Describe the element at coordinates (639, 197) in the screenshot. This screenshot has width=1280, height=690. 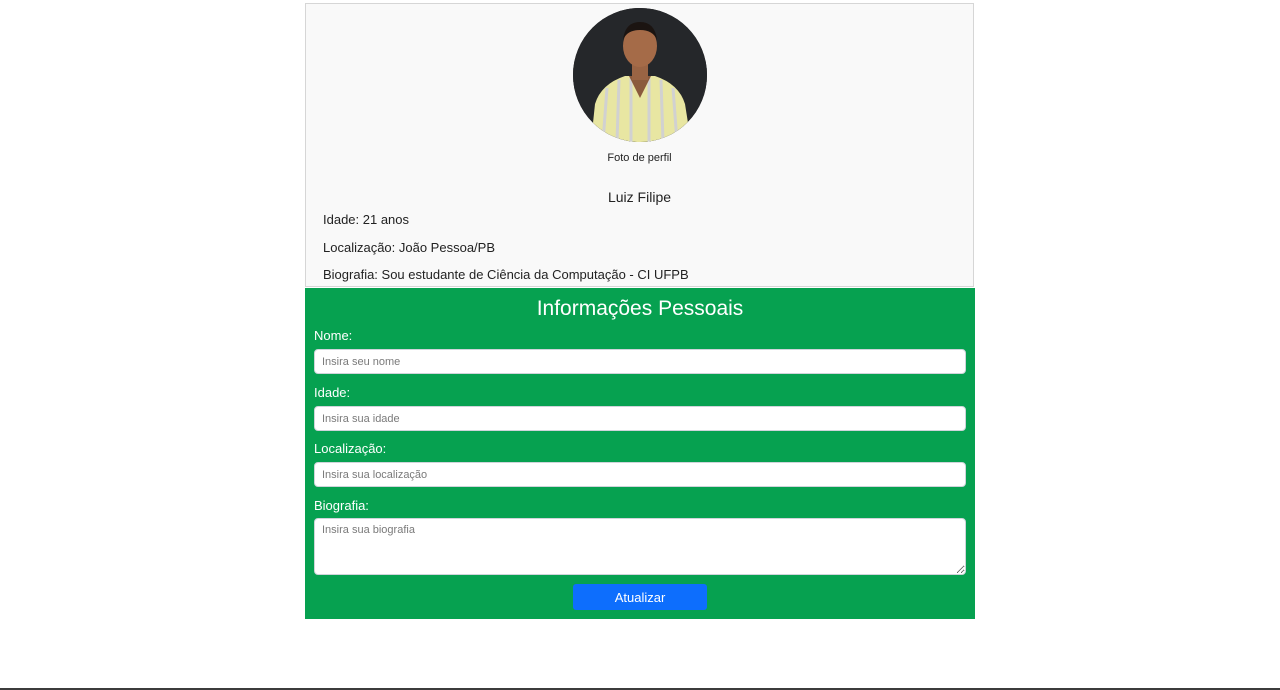
I see `profile-name: Luiz Filipe` at that location.